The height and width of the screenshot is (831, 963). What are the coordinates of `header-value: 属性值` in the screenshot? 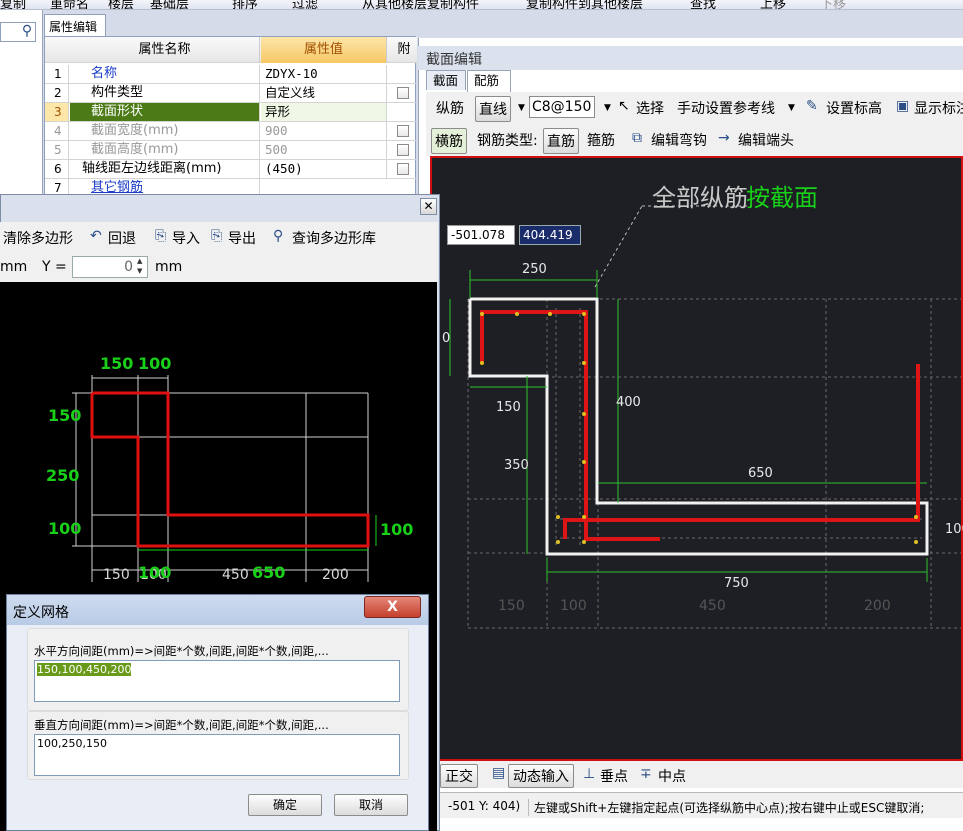 It's located at (324, 50).